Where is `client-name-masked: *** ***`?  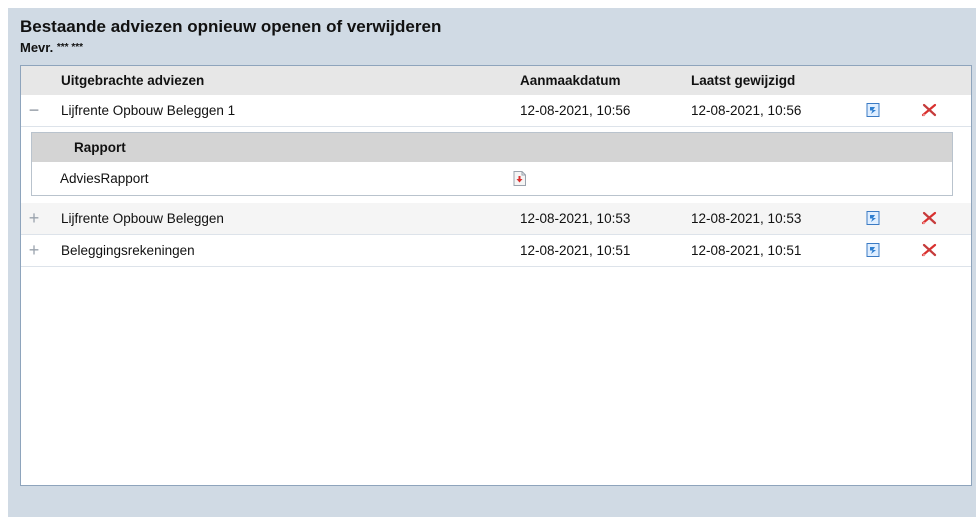
client-name-masked: *** *** is located at coordinates (70, 47).